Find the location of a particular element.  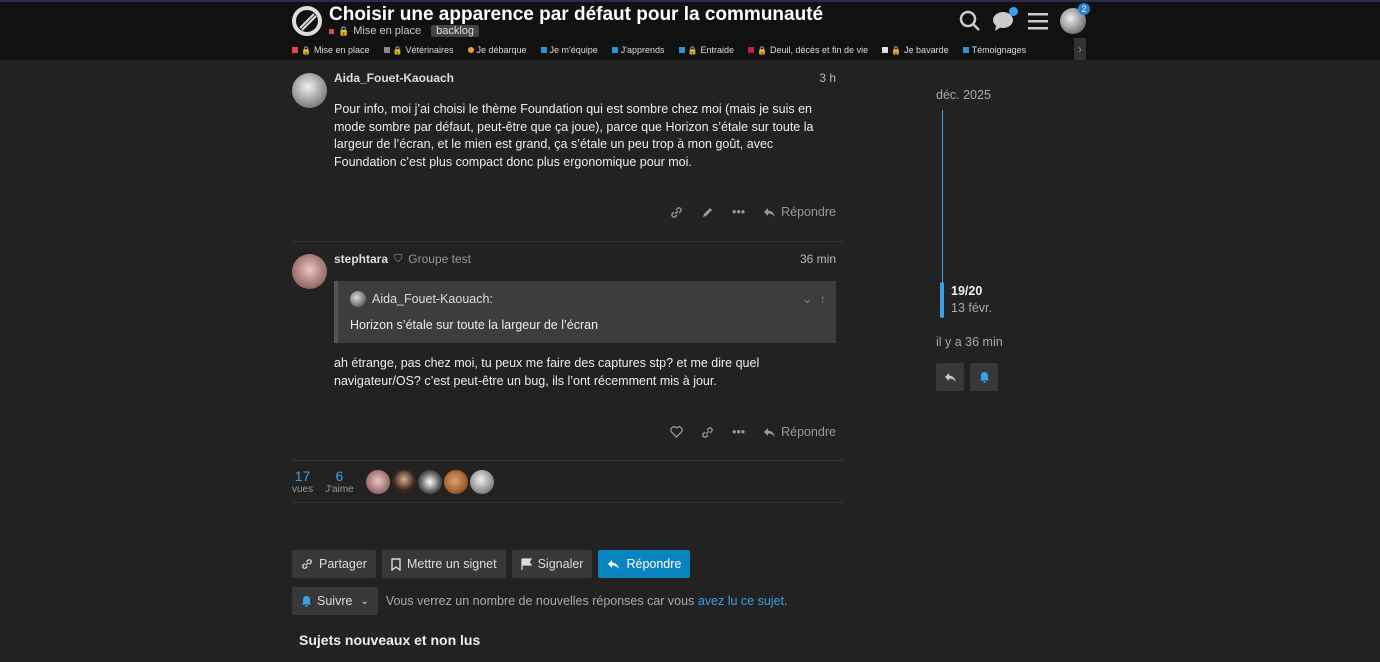

nav-item-je-mequipe: Je m'équipe is located at coordinates (569, 50).